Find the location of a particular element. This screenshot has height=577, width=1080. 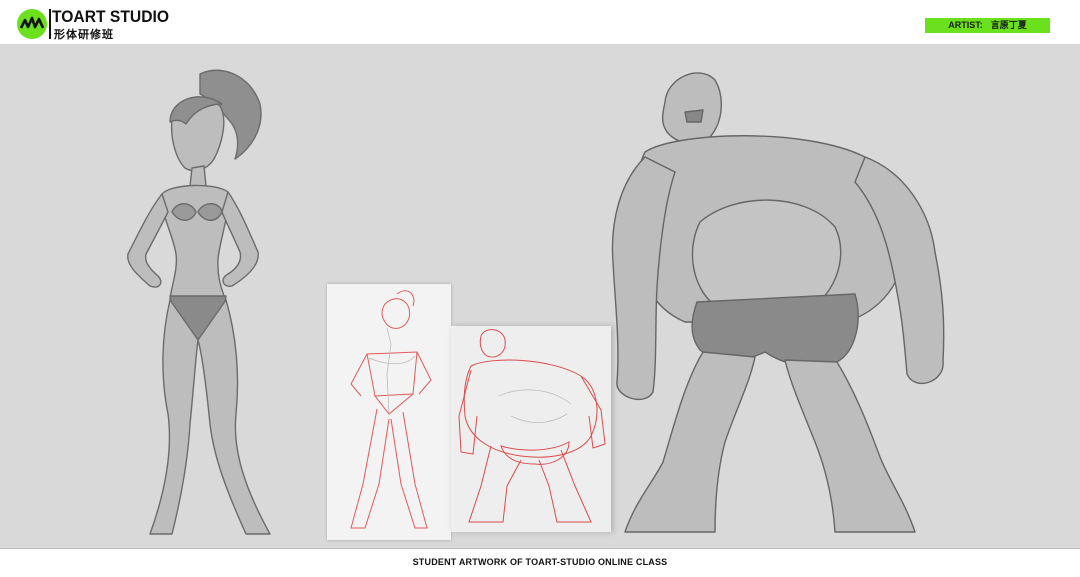

header-bar: TOART STUDIO 形体研修班 ARTIST: 言原丁夏 is located at coordinates (540, 22).